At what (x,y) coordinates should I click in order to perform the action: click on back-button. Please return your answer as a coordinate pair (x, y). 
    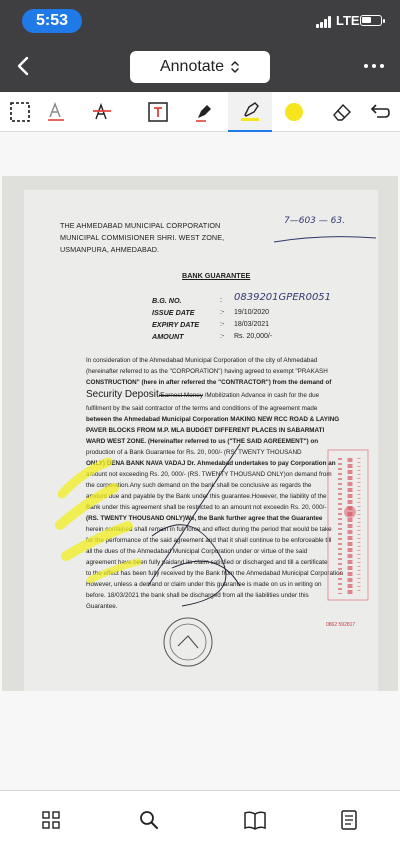
    Looking at the image, I should click on (24, 66).